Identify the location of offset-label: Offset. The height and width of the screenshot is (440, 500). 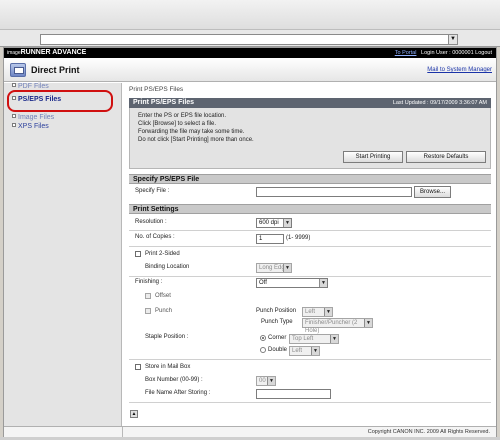
(163, 296).